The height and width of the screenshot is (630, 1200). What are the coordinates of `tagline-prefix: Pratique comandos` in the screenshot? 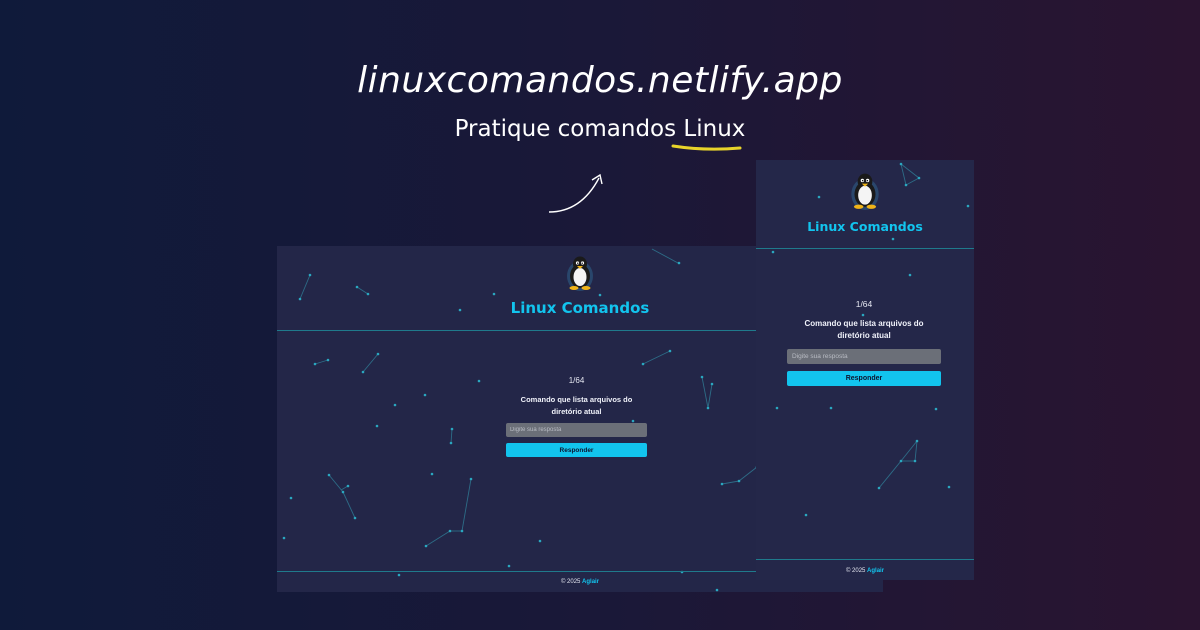 It's located at (569, 129).